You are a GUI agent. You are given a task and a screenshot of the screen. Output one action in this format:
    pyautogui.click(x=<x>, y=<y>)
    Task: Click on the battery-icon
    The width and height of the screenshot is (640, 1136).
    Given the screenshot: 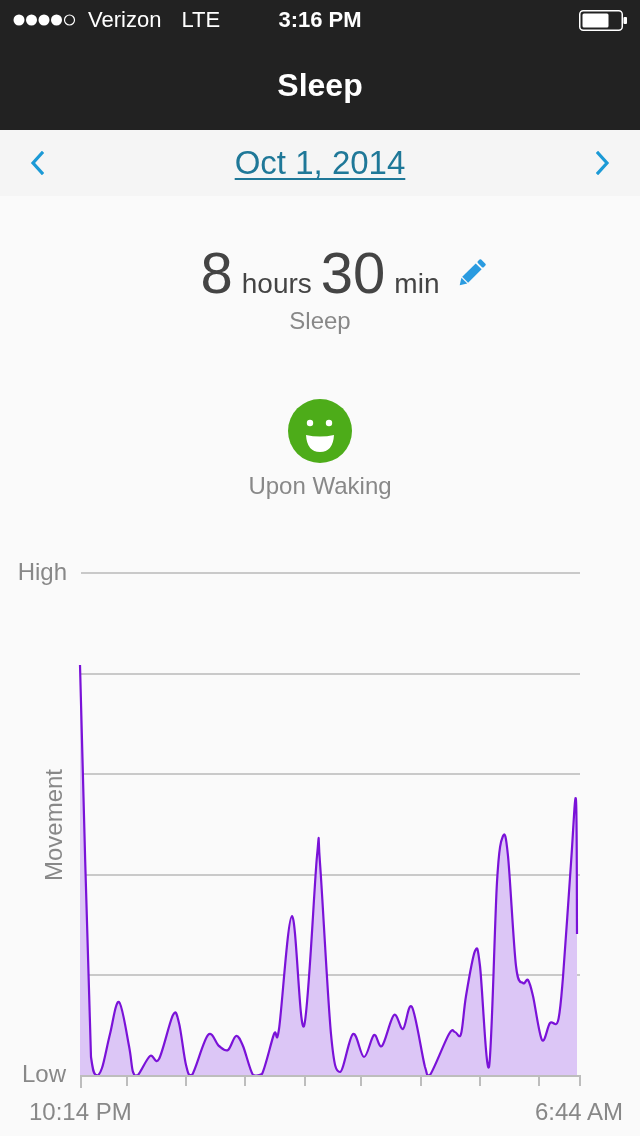 What is the action you would take?
    pyautogui.click(x=603, y=20)
    